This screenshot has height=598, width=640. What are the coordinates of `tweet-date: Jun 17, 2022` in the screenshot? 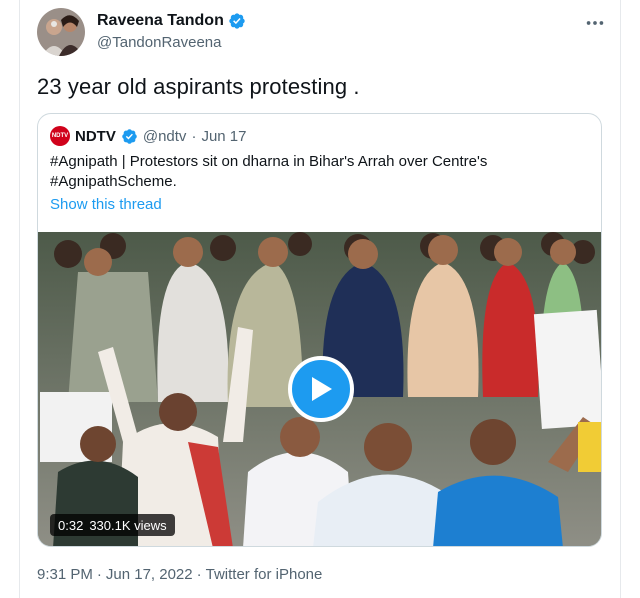 It's located at (149, 574).